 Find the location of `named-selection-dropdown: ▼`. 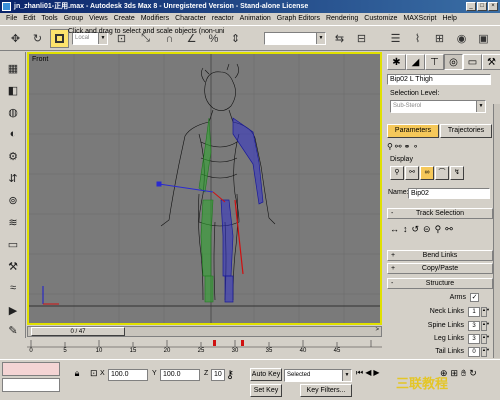

named-selection-dropdown: ▼ is located at coordinates (295, 38).